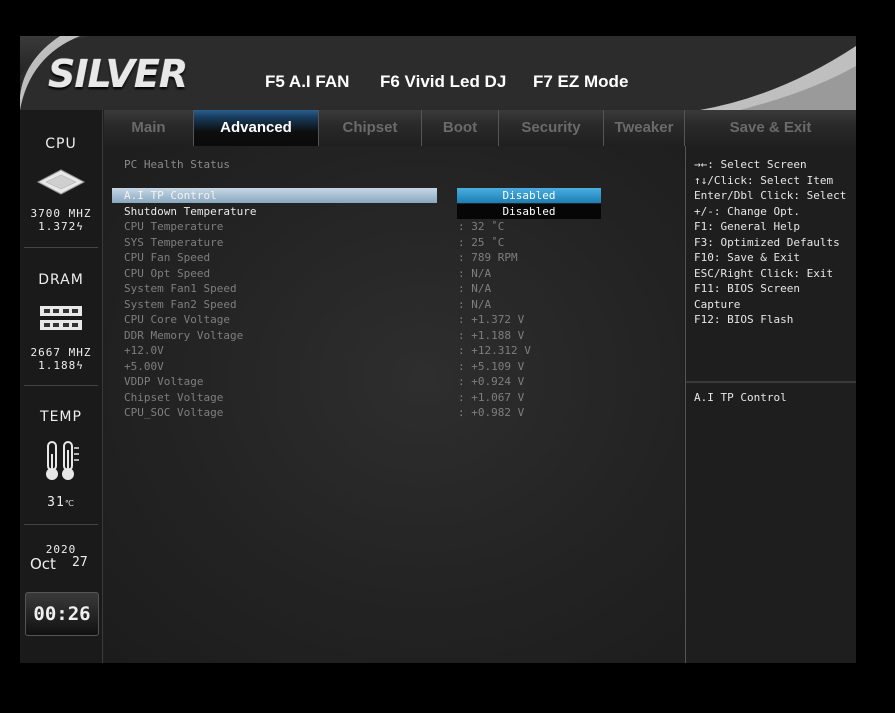 The height and width of the screenshot is (713, 895). I want to click on help-key-line: F11: BIOS Screen, so click(747, 288).